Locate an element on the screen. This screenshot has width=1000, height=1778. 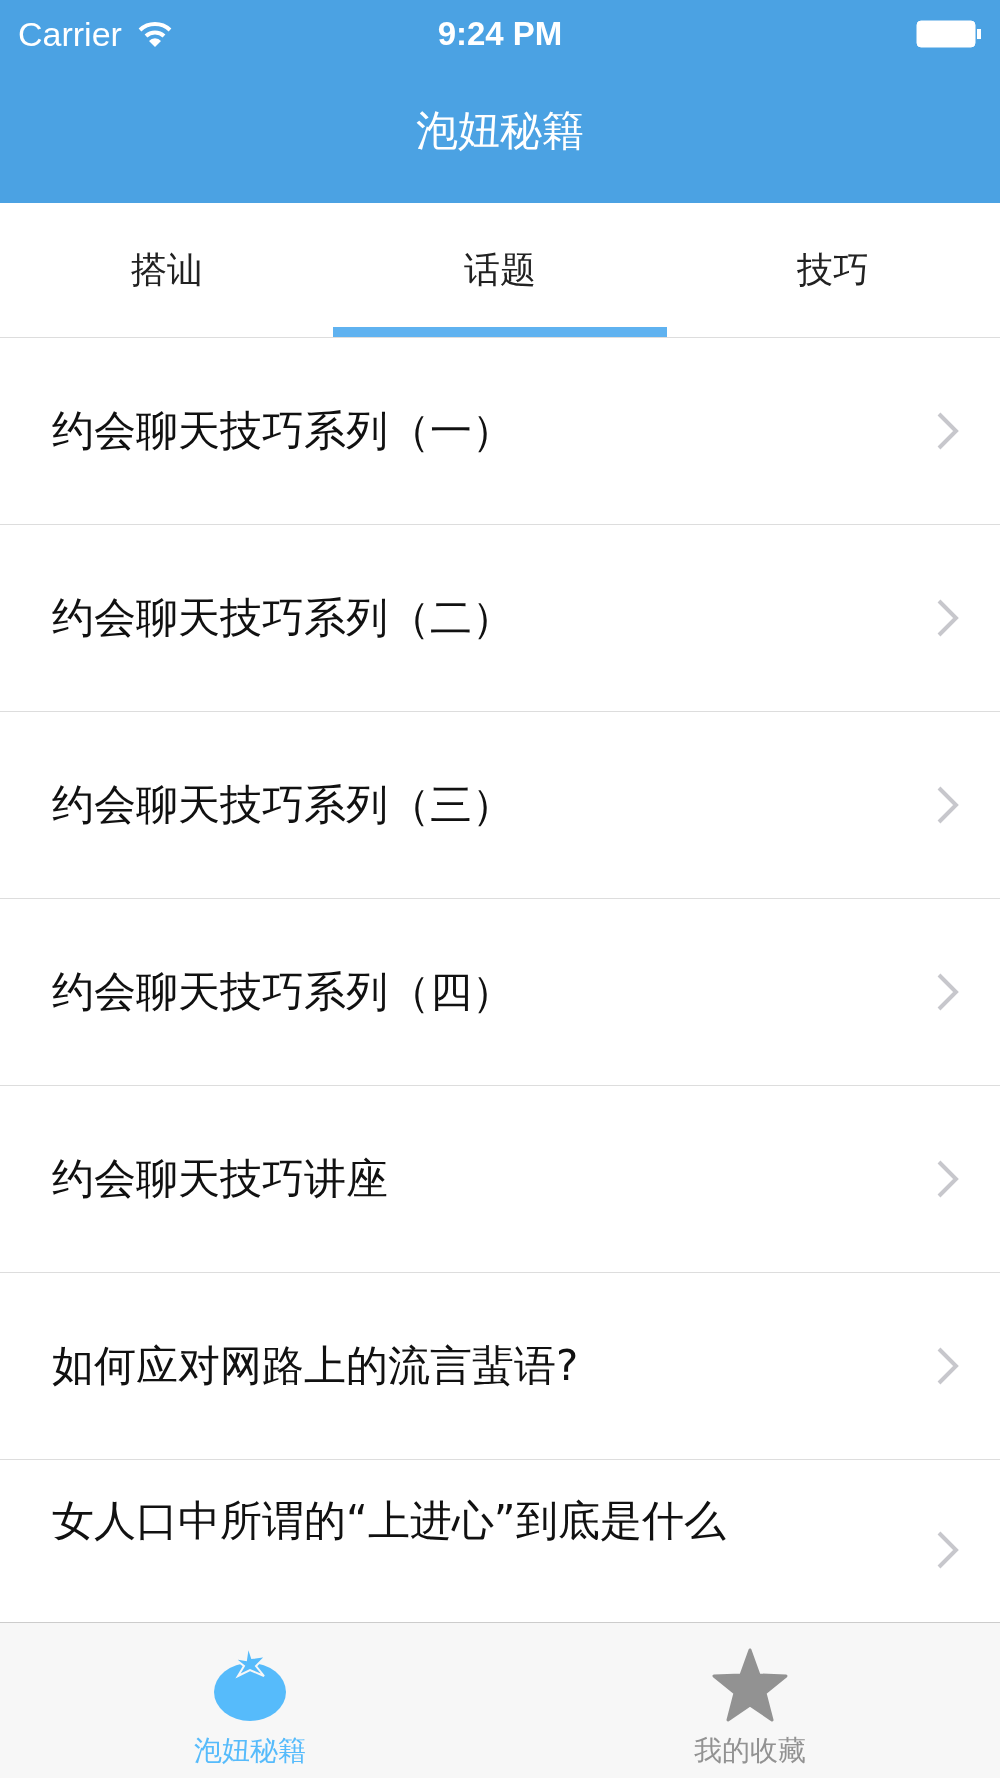
carrier-name: Carrier is located at coordinates (70, 34).